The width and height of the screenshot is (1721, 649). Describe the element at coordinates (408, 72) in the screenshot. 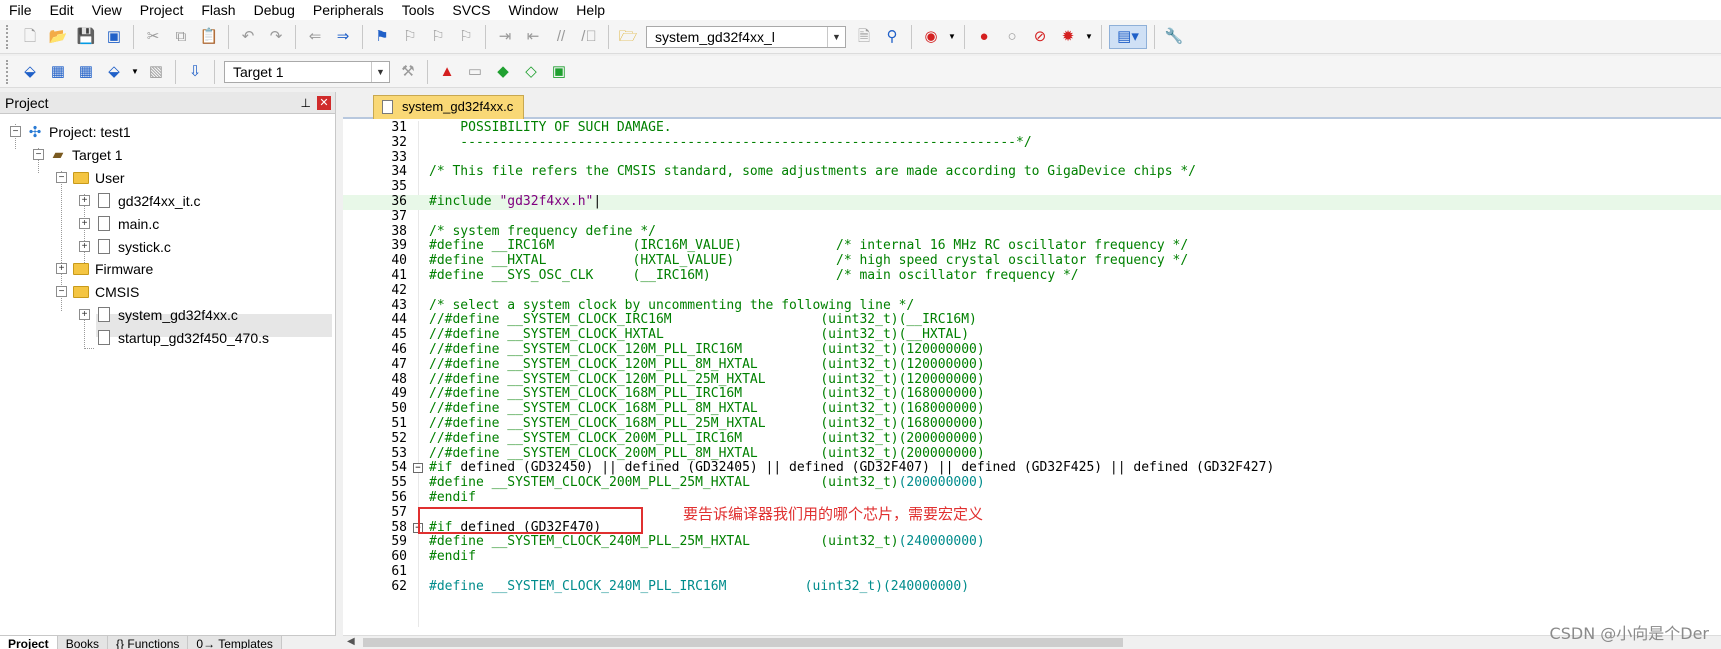

I see `target-options-icon: ⚒` at that location.